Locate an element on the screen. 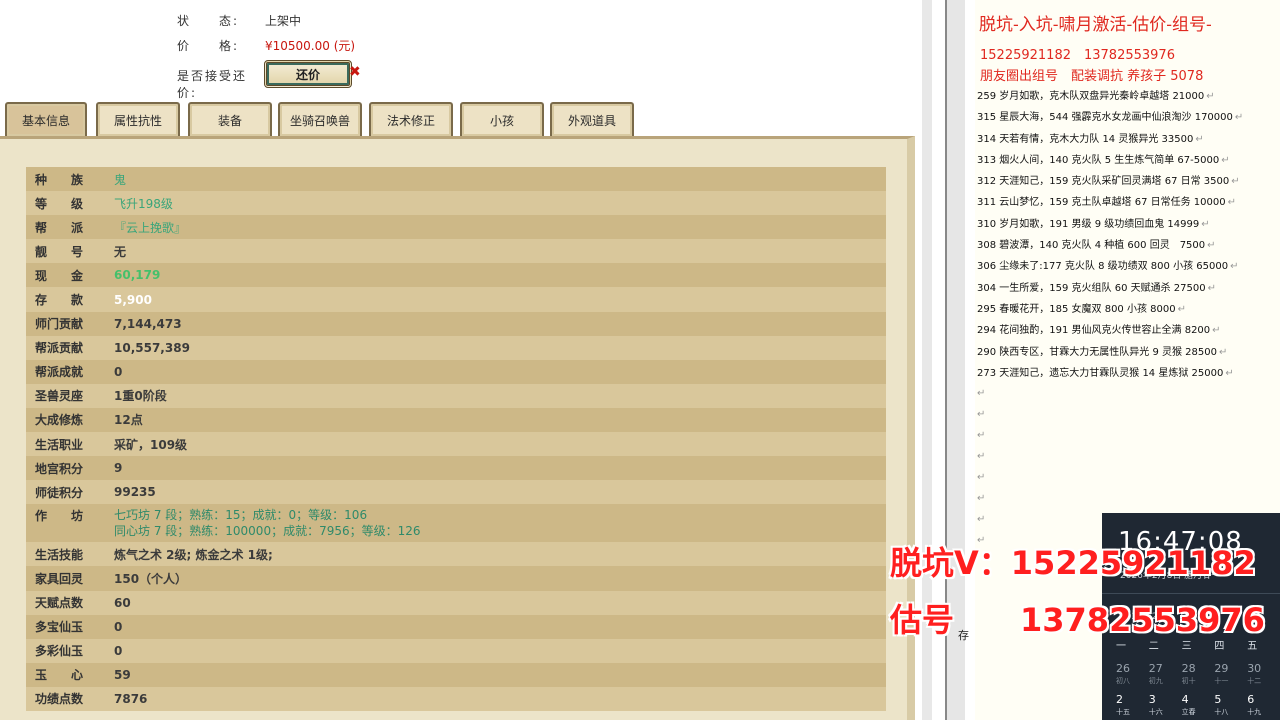 The height and width of the screenshot is (720, 1280). row-key: 天赋点数 is located at coordinates (59, 603).